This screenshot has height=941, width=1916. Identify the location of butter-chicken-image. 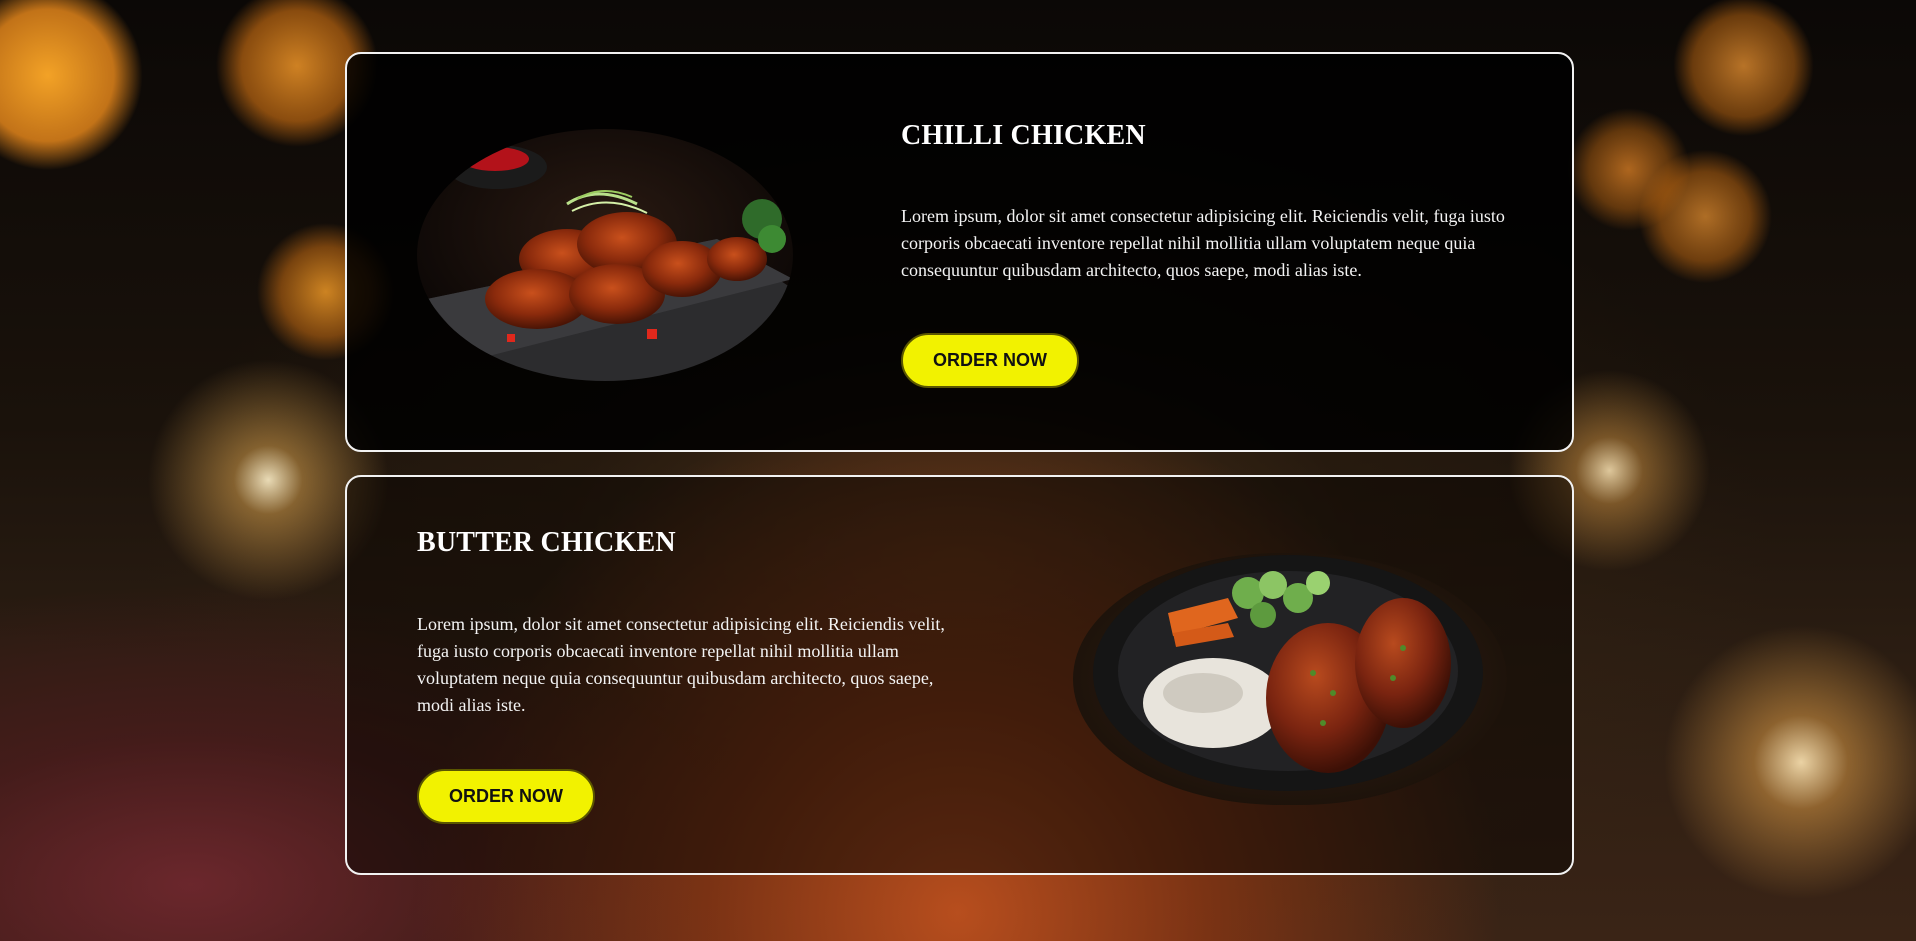
(1290, 679).